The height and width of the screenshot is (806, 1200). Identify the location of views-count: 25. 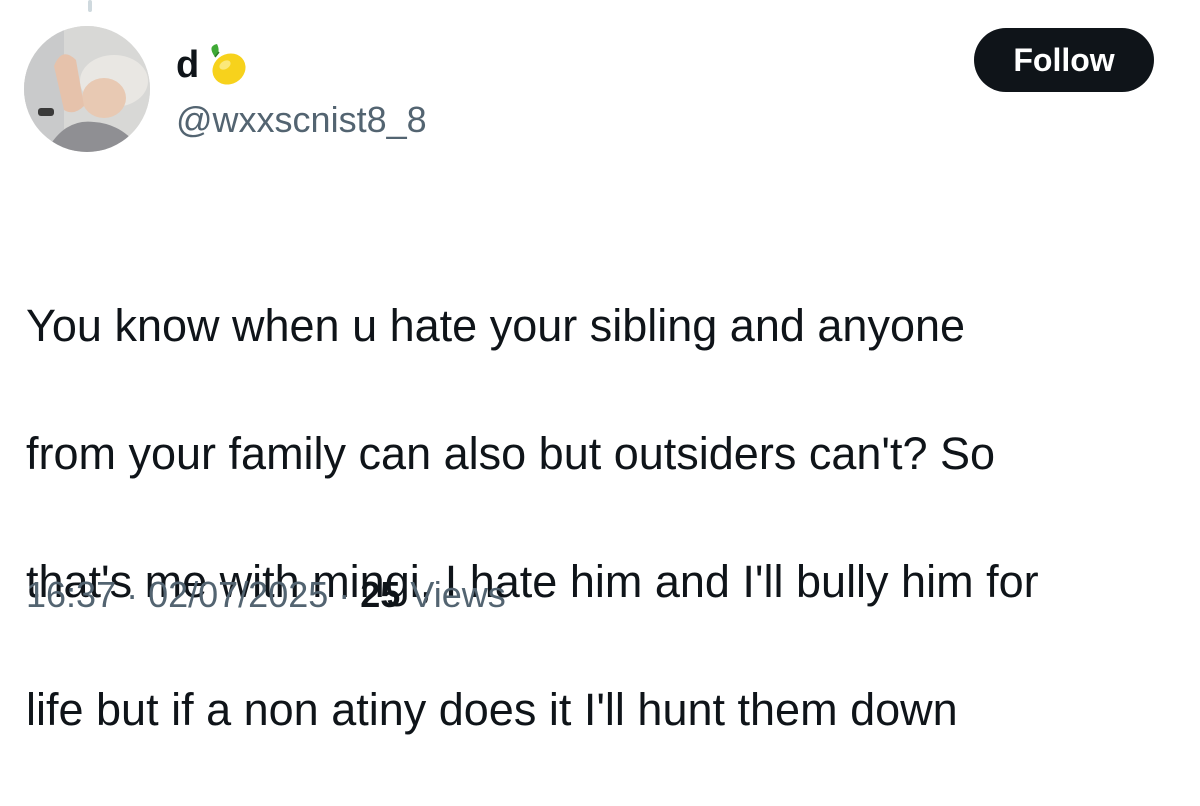
(380, 594).